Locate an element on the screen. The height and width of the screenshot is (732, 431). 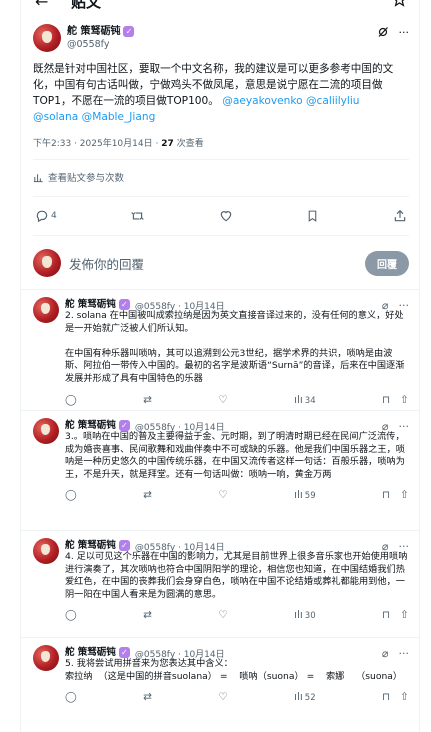
author-display-name: 舵 策驽砺钝 is located at coordinates (93, 31).